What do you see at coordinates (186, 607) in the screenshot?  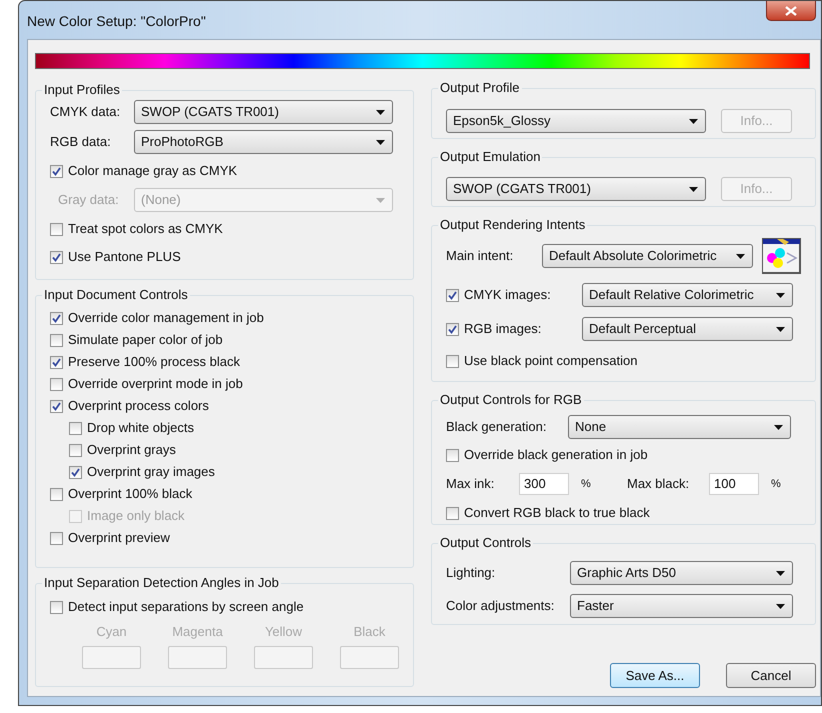 I see `checkbox-label: Detect input separations by screen angle` at bounding box center [186, 607].